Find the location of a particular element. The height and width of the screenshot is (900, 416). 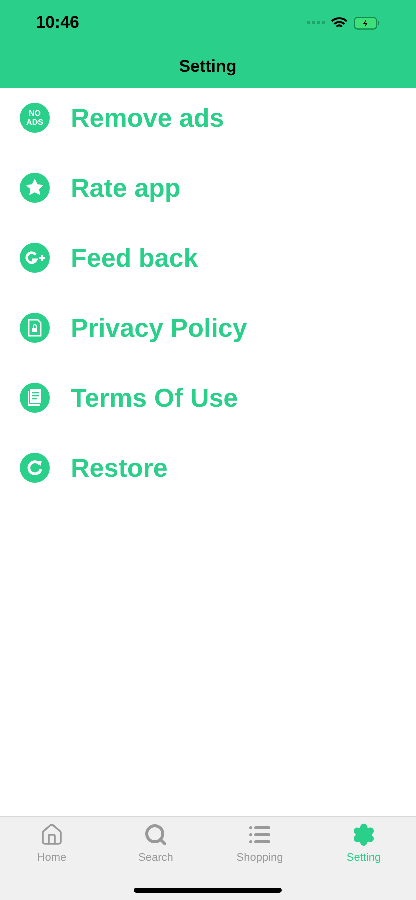

tab-item: Shopping is located at coordinates (260, 844).